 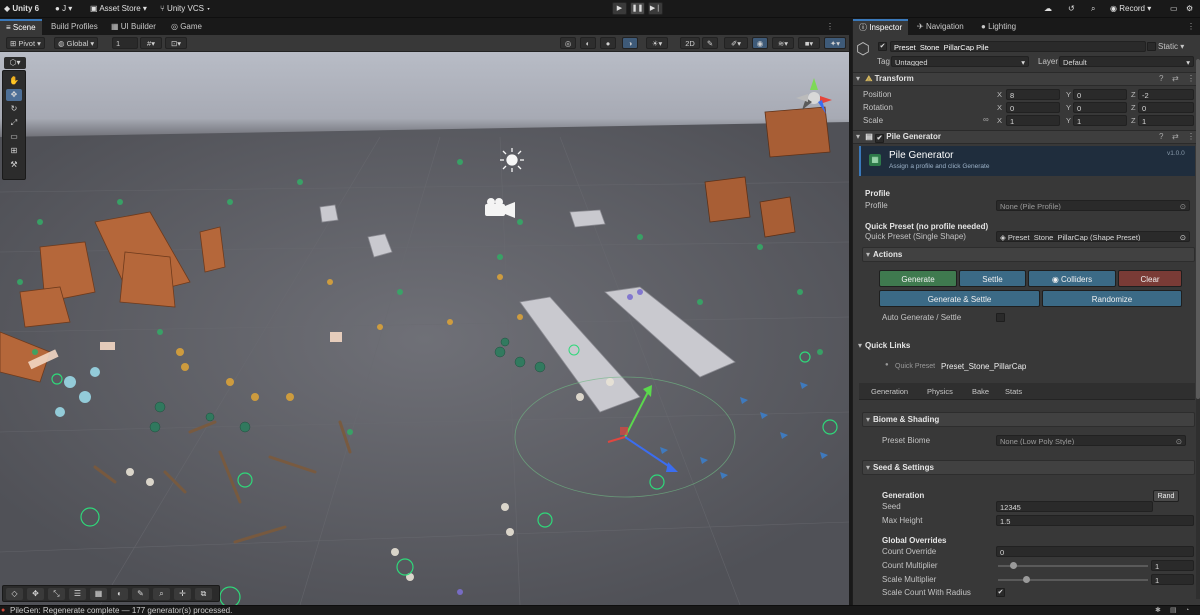 What do you see at coordinates (882, 46) in the screenshot?
I see `active-checkbox: ✔` at bounding box center [882, 46].